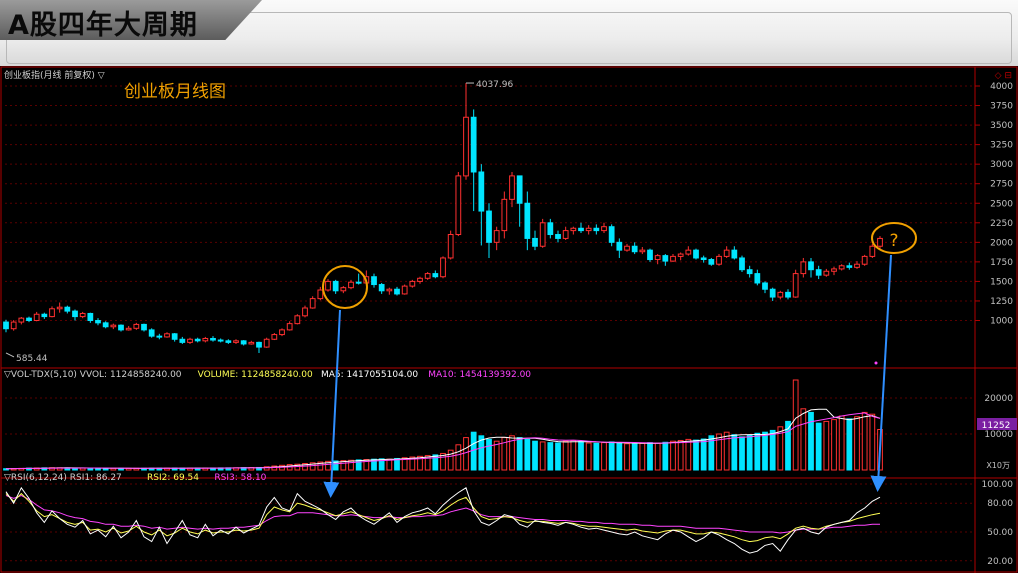  I want to click on annotation-question: ?, so click(893, 241).